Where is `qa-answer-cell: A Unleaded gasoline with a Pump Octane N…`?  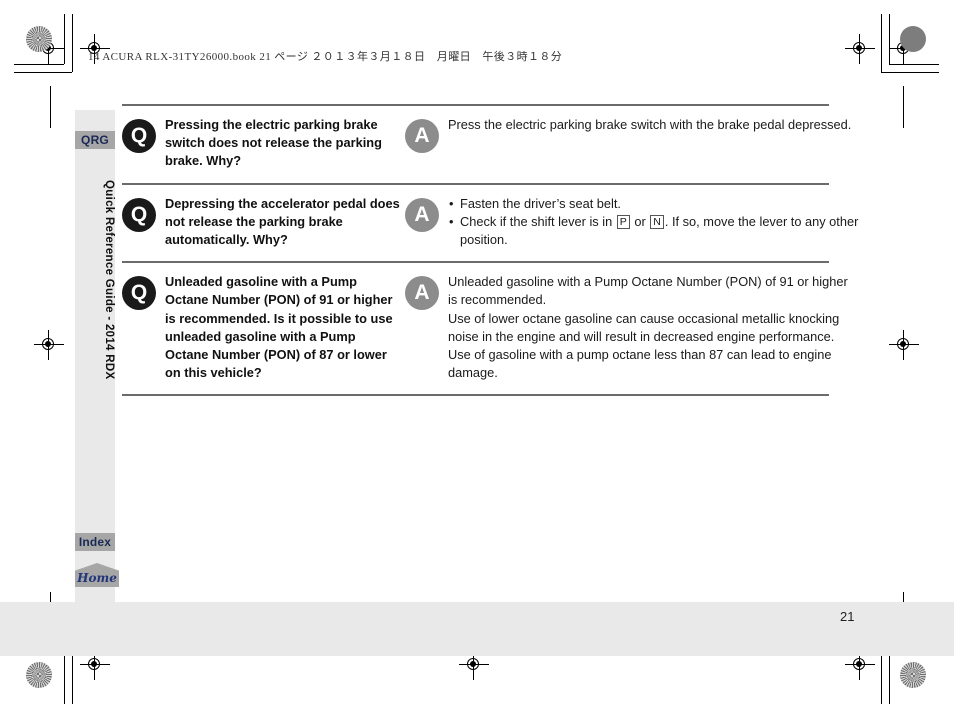 qa-answer-cell: A Unleaded gasoline with a Pump Octane N… is located at coordinates (632, 327).